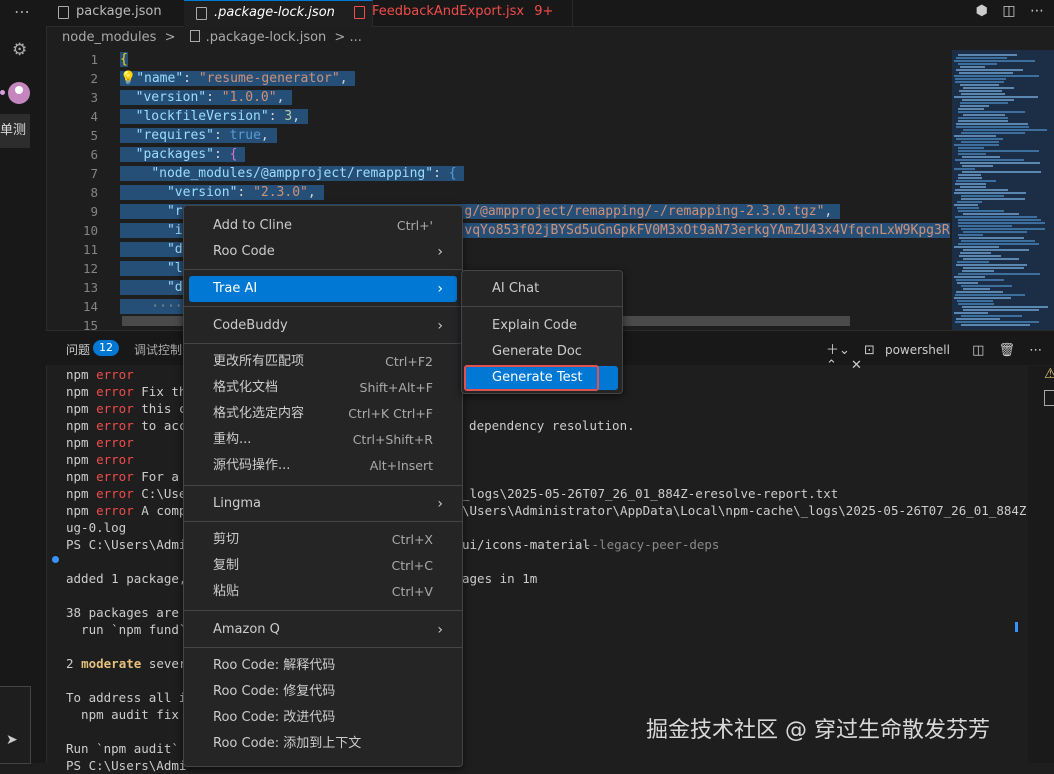 The image size is (1054, 774). What do you see at coordinates (94, 97) in the screenshot?
I see `line-number: 3` at bounding box center [94, 97].